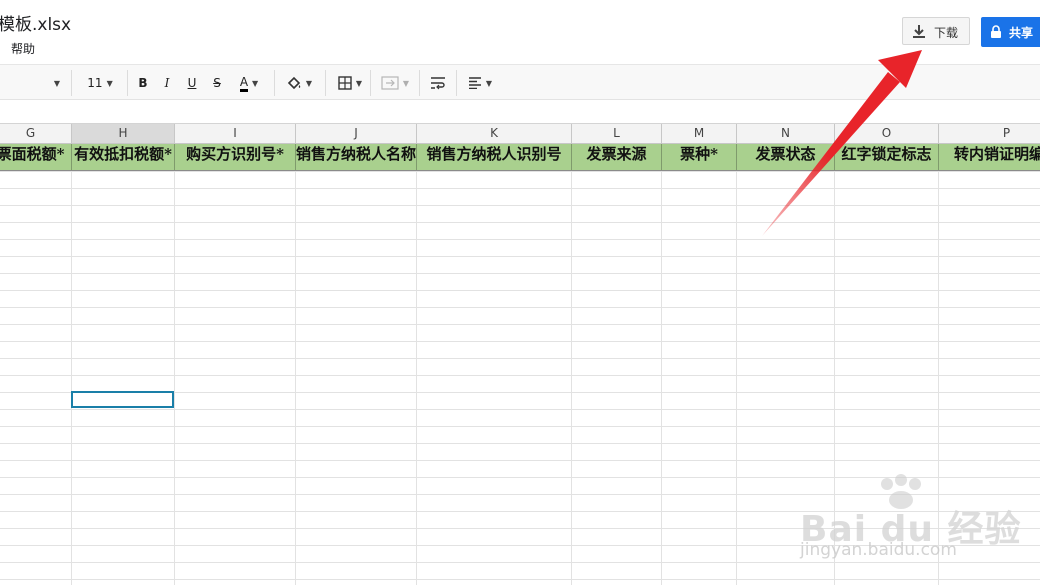 The height and width of the screenshot is (585, 1040). Describe the element at coordinates (996, 31) in the screenshot. I see `lock-icon` at that location.